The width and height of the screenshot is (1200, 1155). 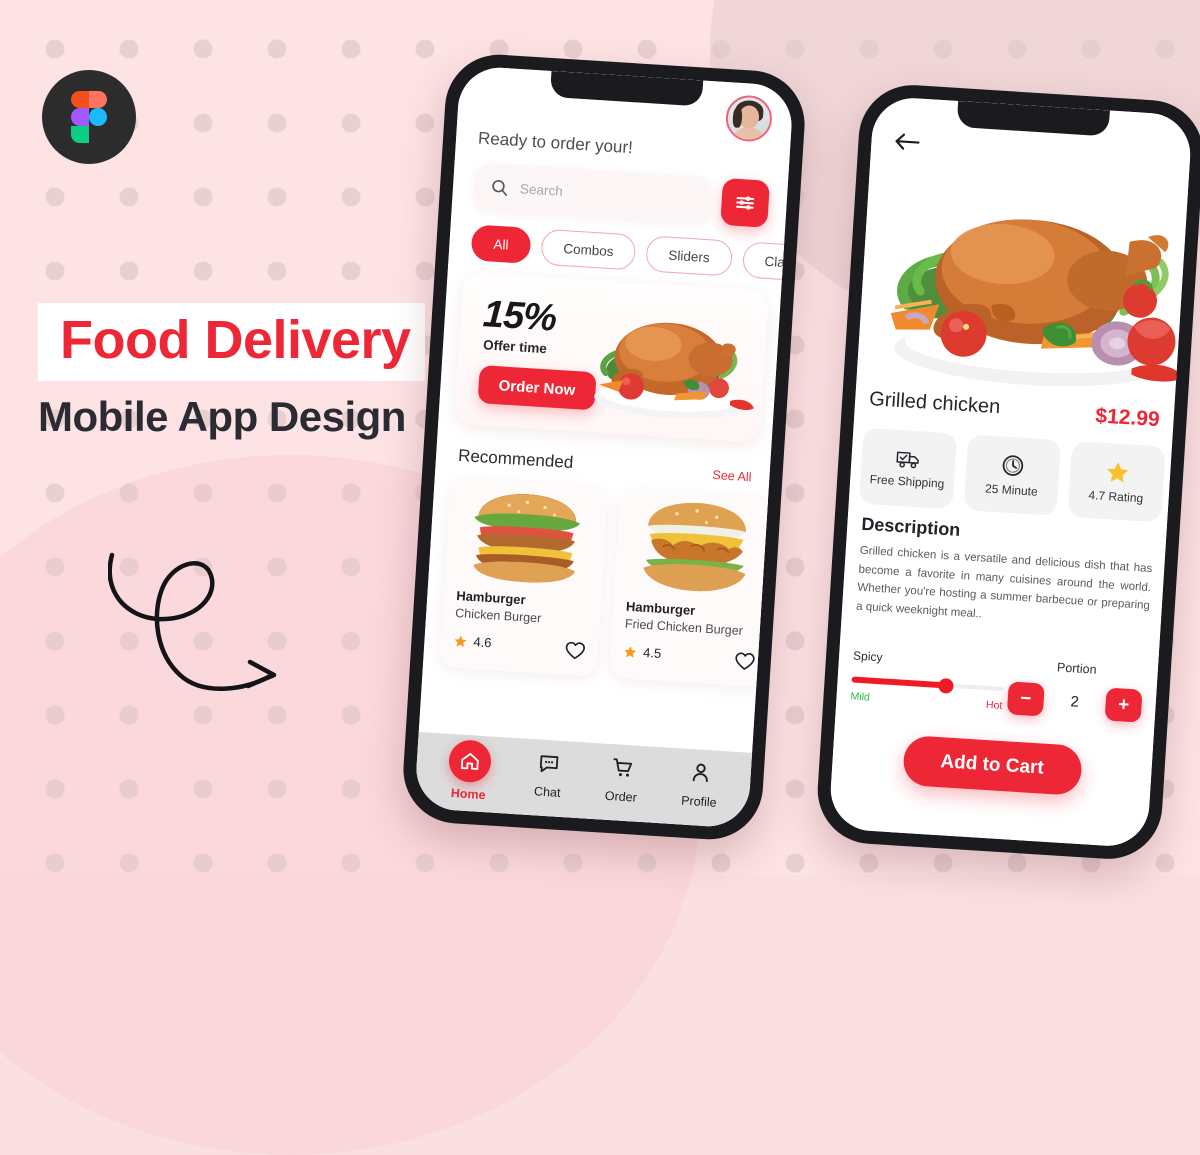 I want to click on page-title: Food Delivery, so click(x=235, y=340).